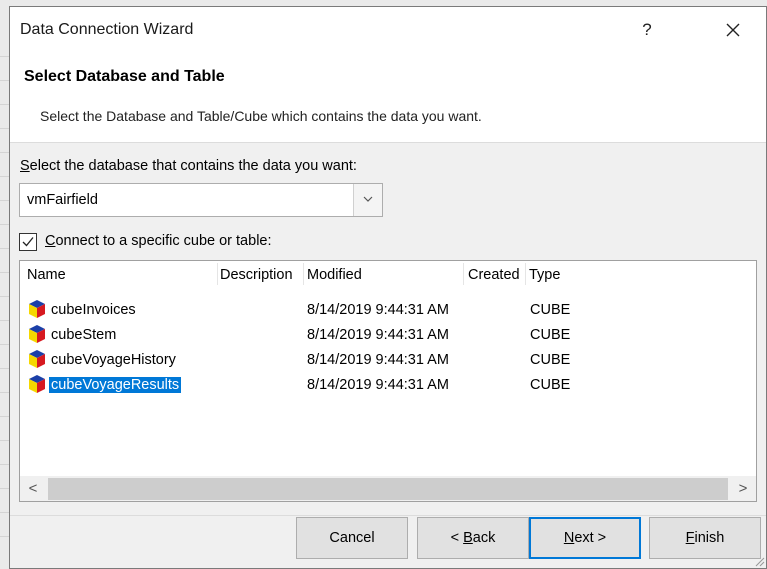  I want to click on chevron-down-icon, so click(368, 199).